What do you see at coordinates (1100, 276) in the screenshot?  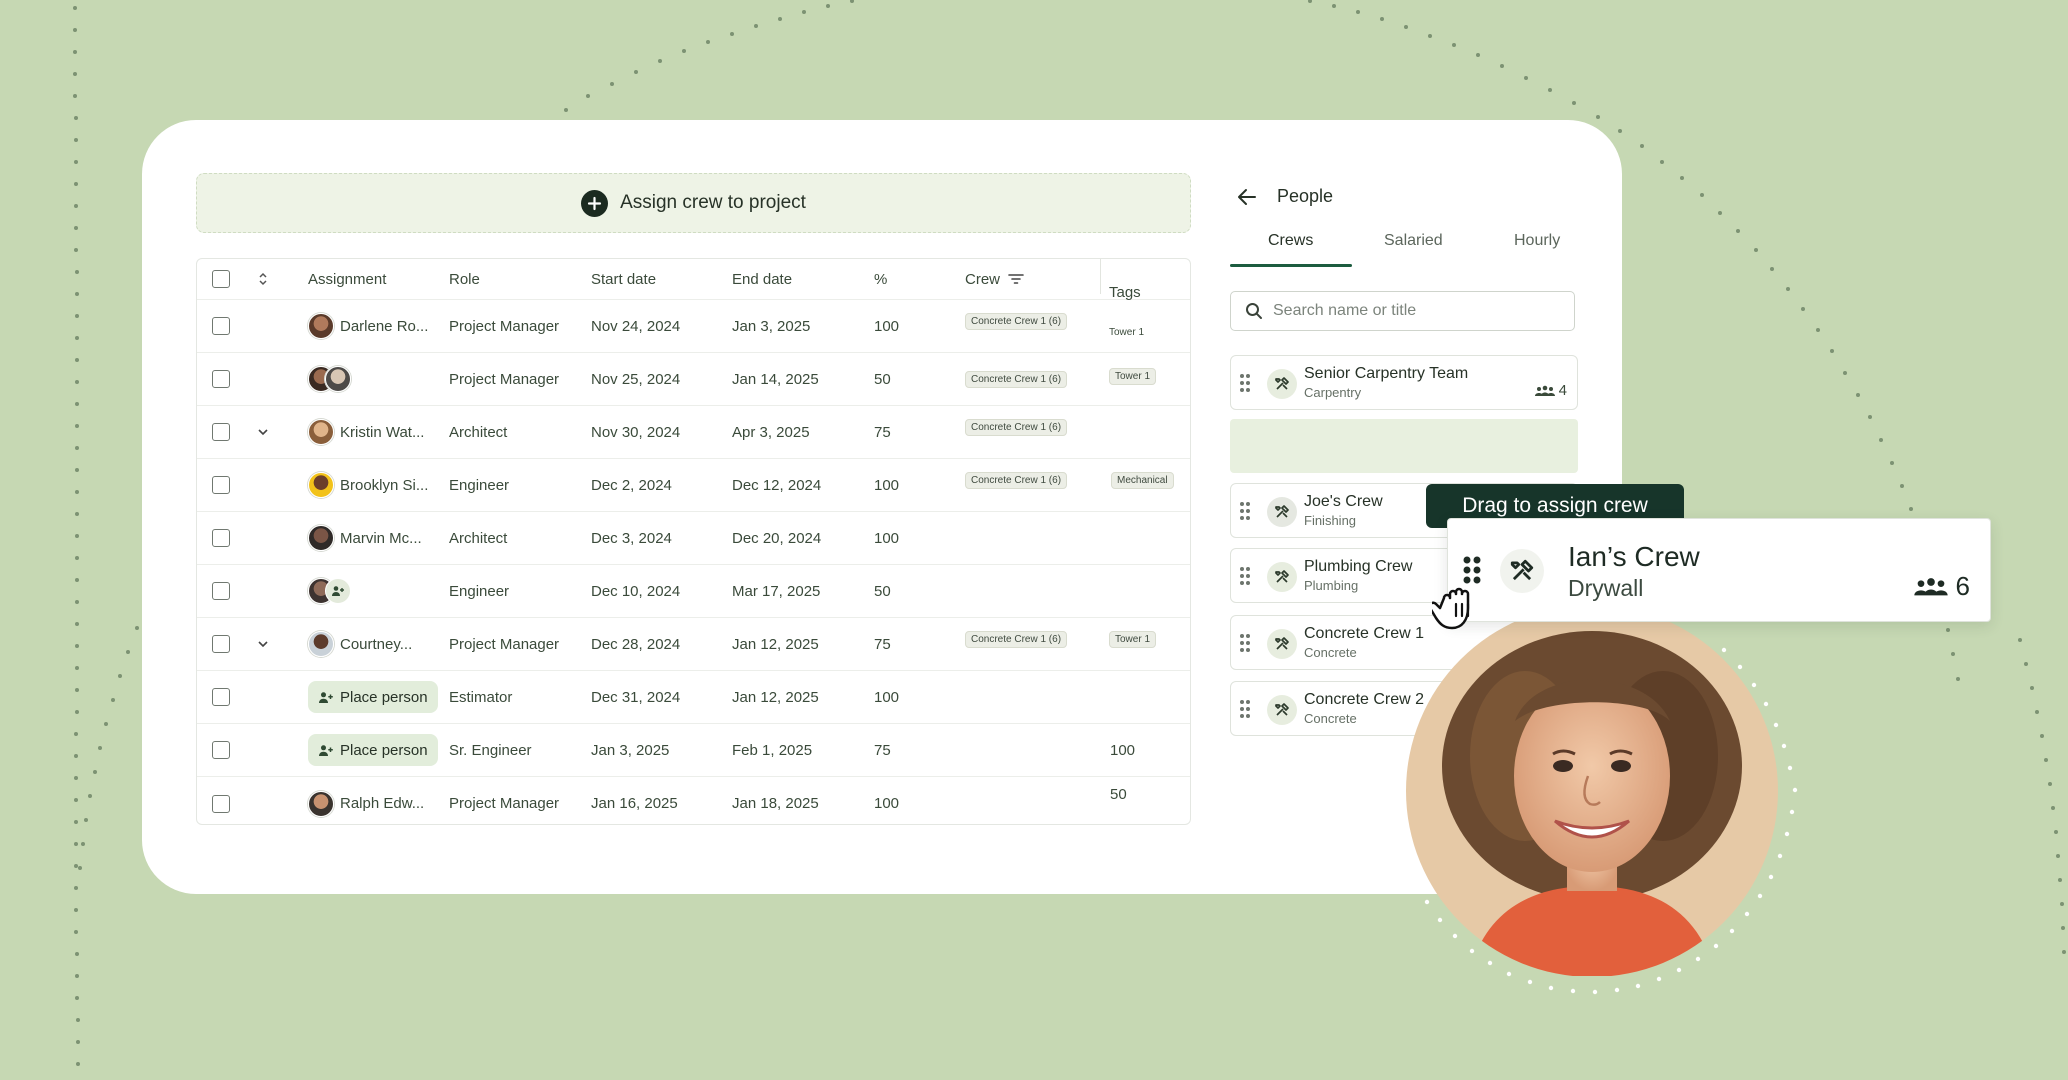 I see `column-divider` at bounding box center [1100, 276].